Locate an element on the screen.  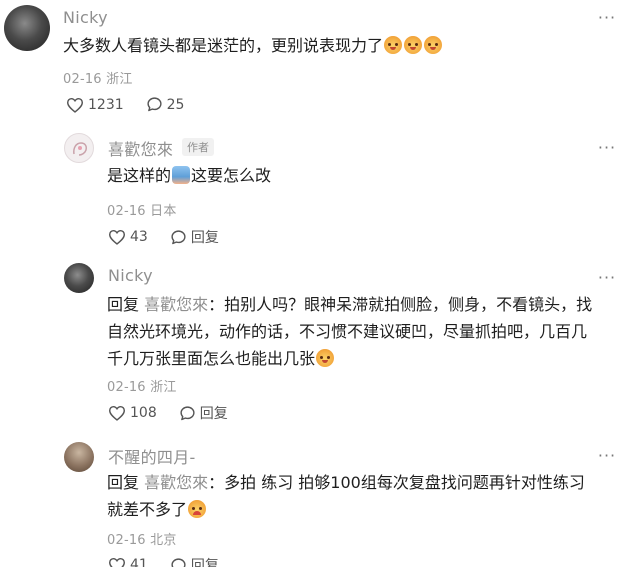
comment-meta: 02-16 浙江 is located at coordinates (98, 77).